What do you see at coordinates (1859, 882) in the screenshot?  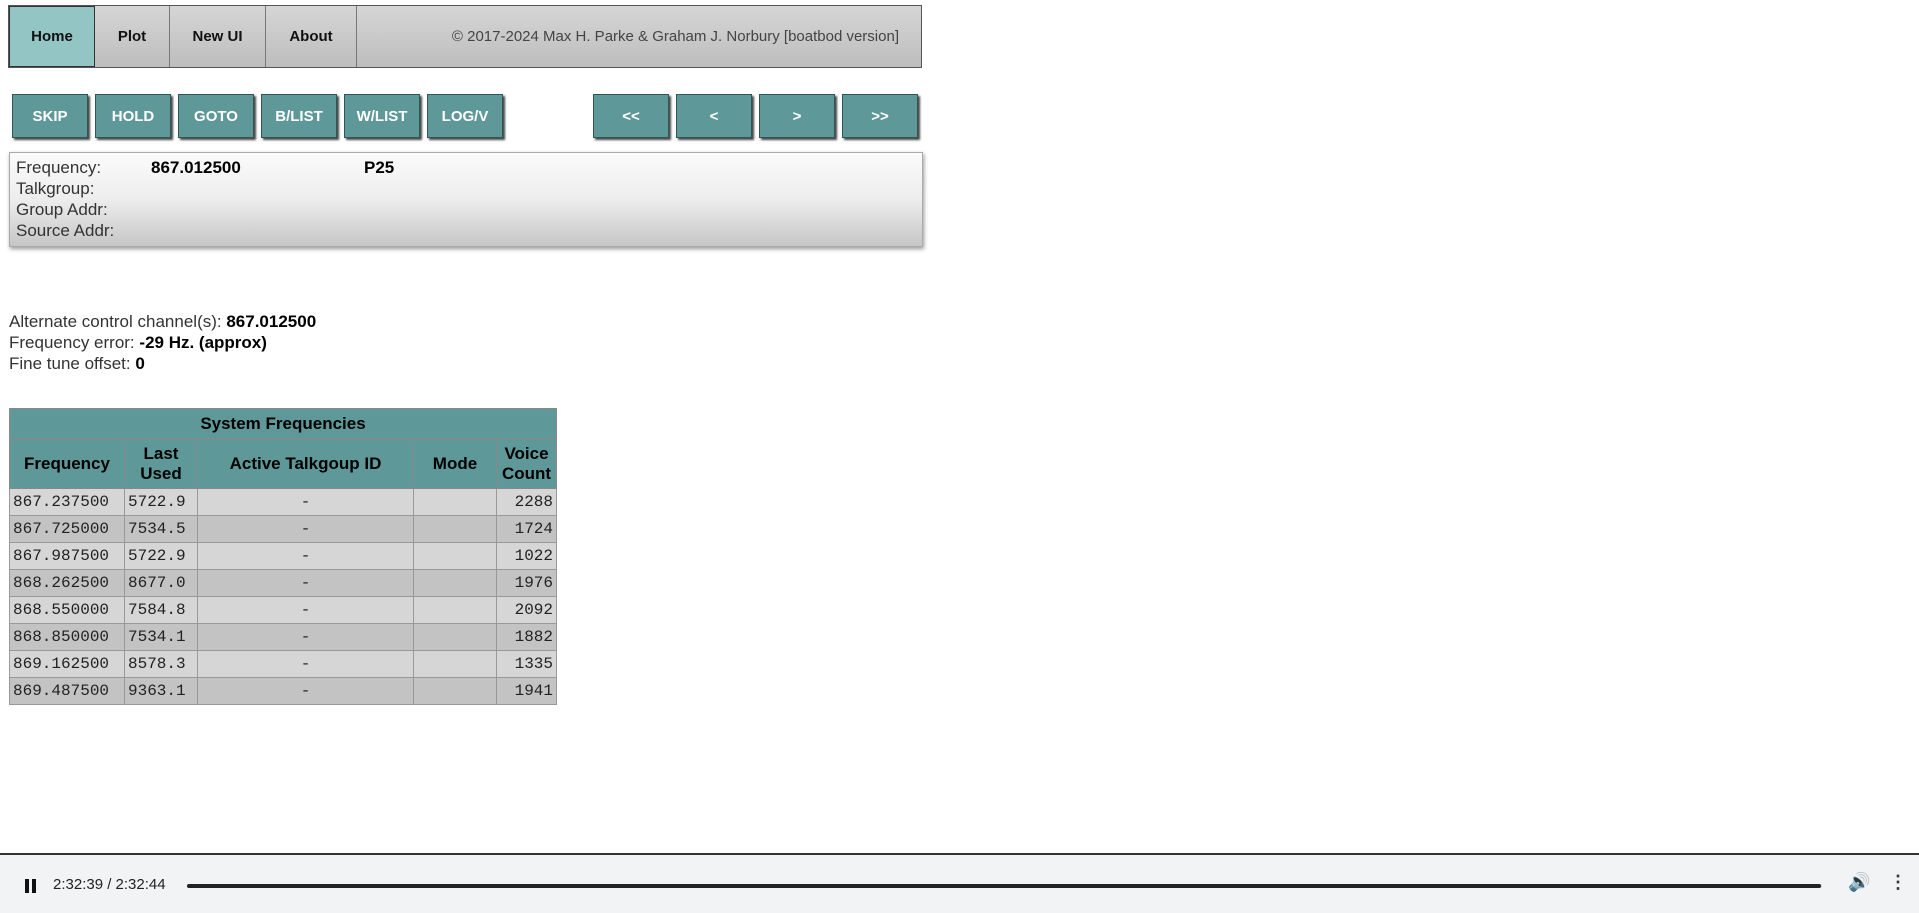 I see `volume-icon: 🔊` at bounding box center [1859, 882].